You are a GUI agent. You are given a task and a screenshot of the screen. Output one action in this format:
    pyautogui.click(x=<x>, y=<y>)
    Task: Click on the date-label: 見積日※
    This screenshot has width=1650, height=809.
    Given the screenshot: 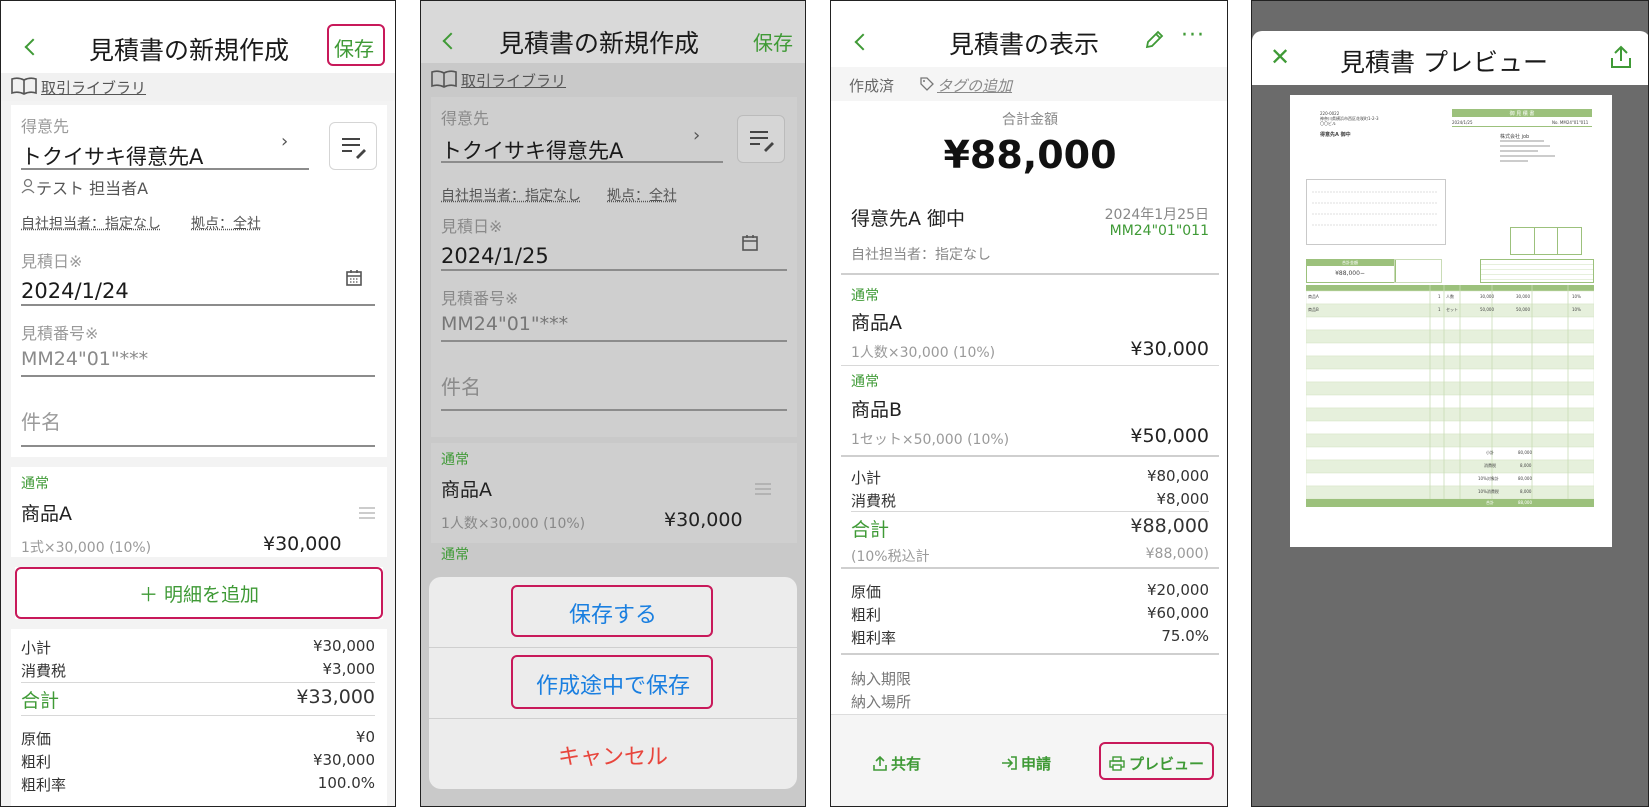 What is the action you would take?
    pyautogui.click(x=472, y=226)
    